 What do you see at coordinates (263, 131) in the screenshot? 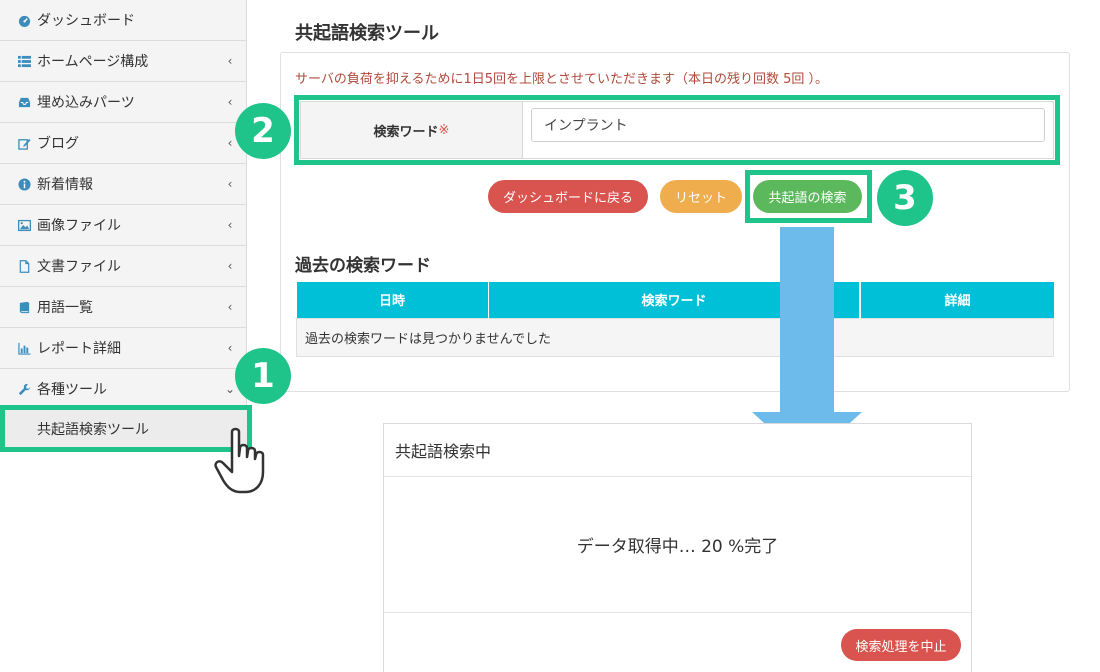
I see `step-badge-2: 2` at bounding box center [263, 131].